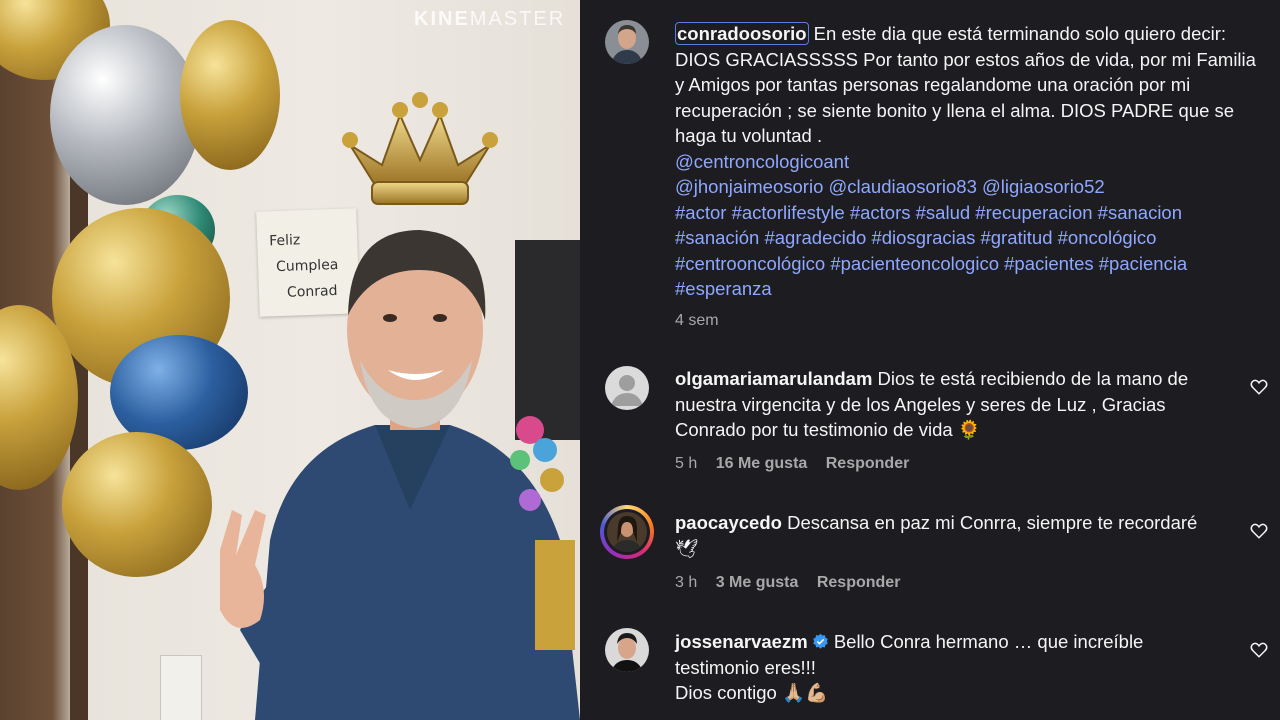 The height and width of the screenshot is (720, 1280). What do you see at coordinates (686, 582) in the screenshot?
I see `comment-time: 3 h` at bounding box center [686, 582].